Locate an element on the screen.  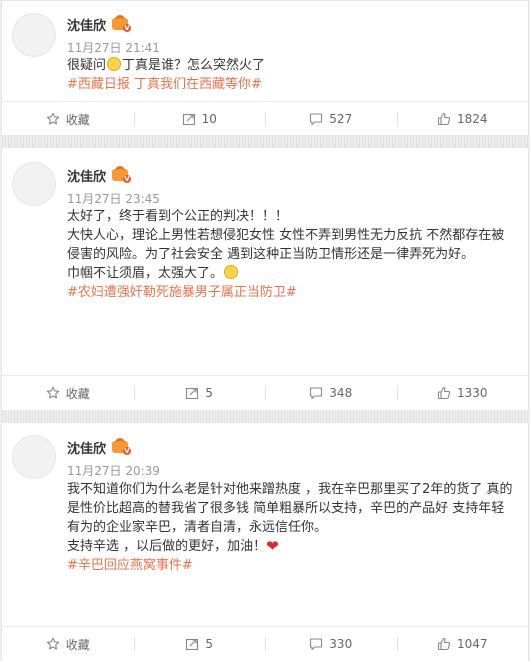
comment-button: 348 is located at coordinates (331, 393).